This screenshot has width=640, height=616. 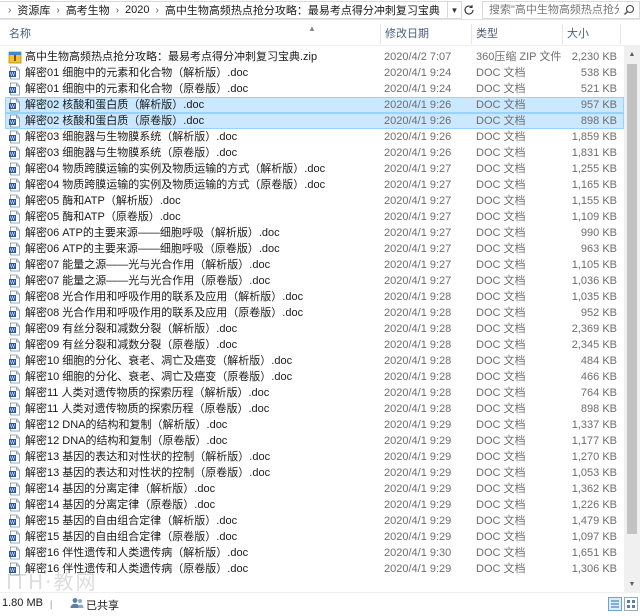 What do you see at coordinates (629, 10) in the screenshot?
I see `search-icon` at bounding box center [629, 10].